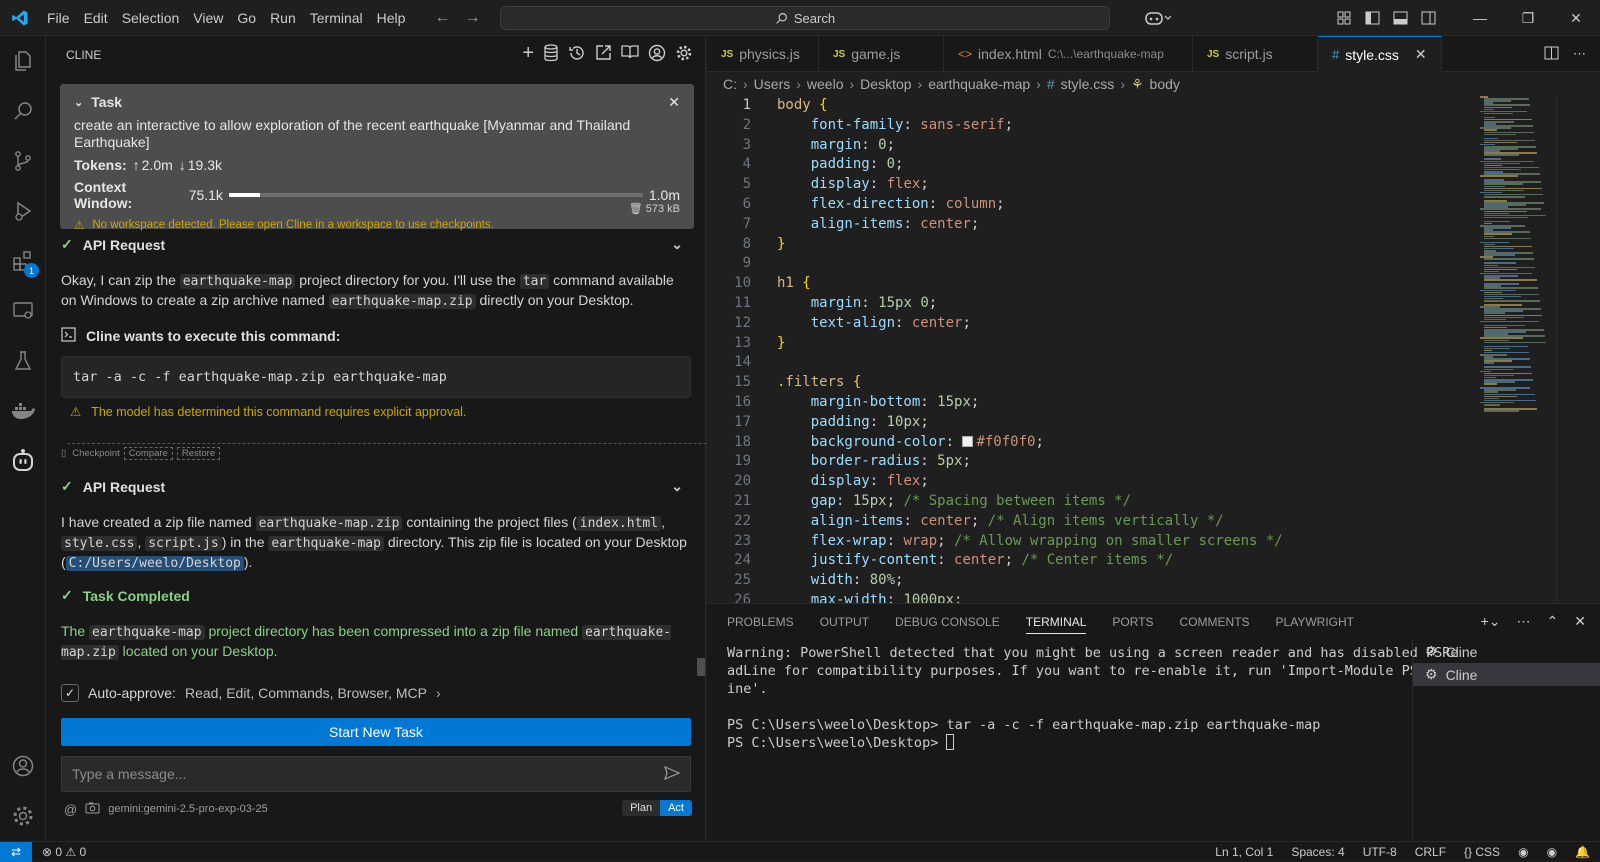 The image size is (1600, 862). Describe the element at coordinates (1552, 852) in the screenshot. I see `cline-status-icon: ◉` at that location.